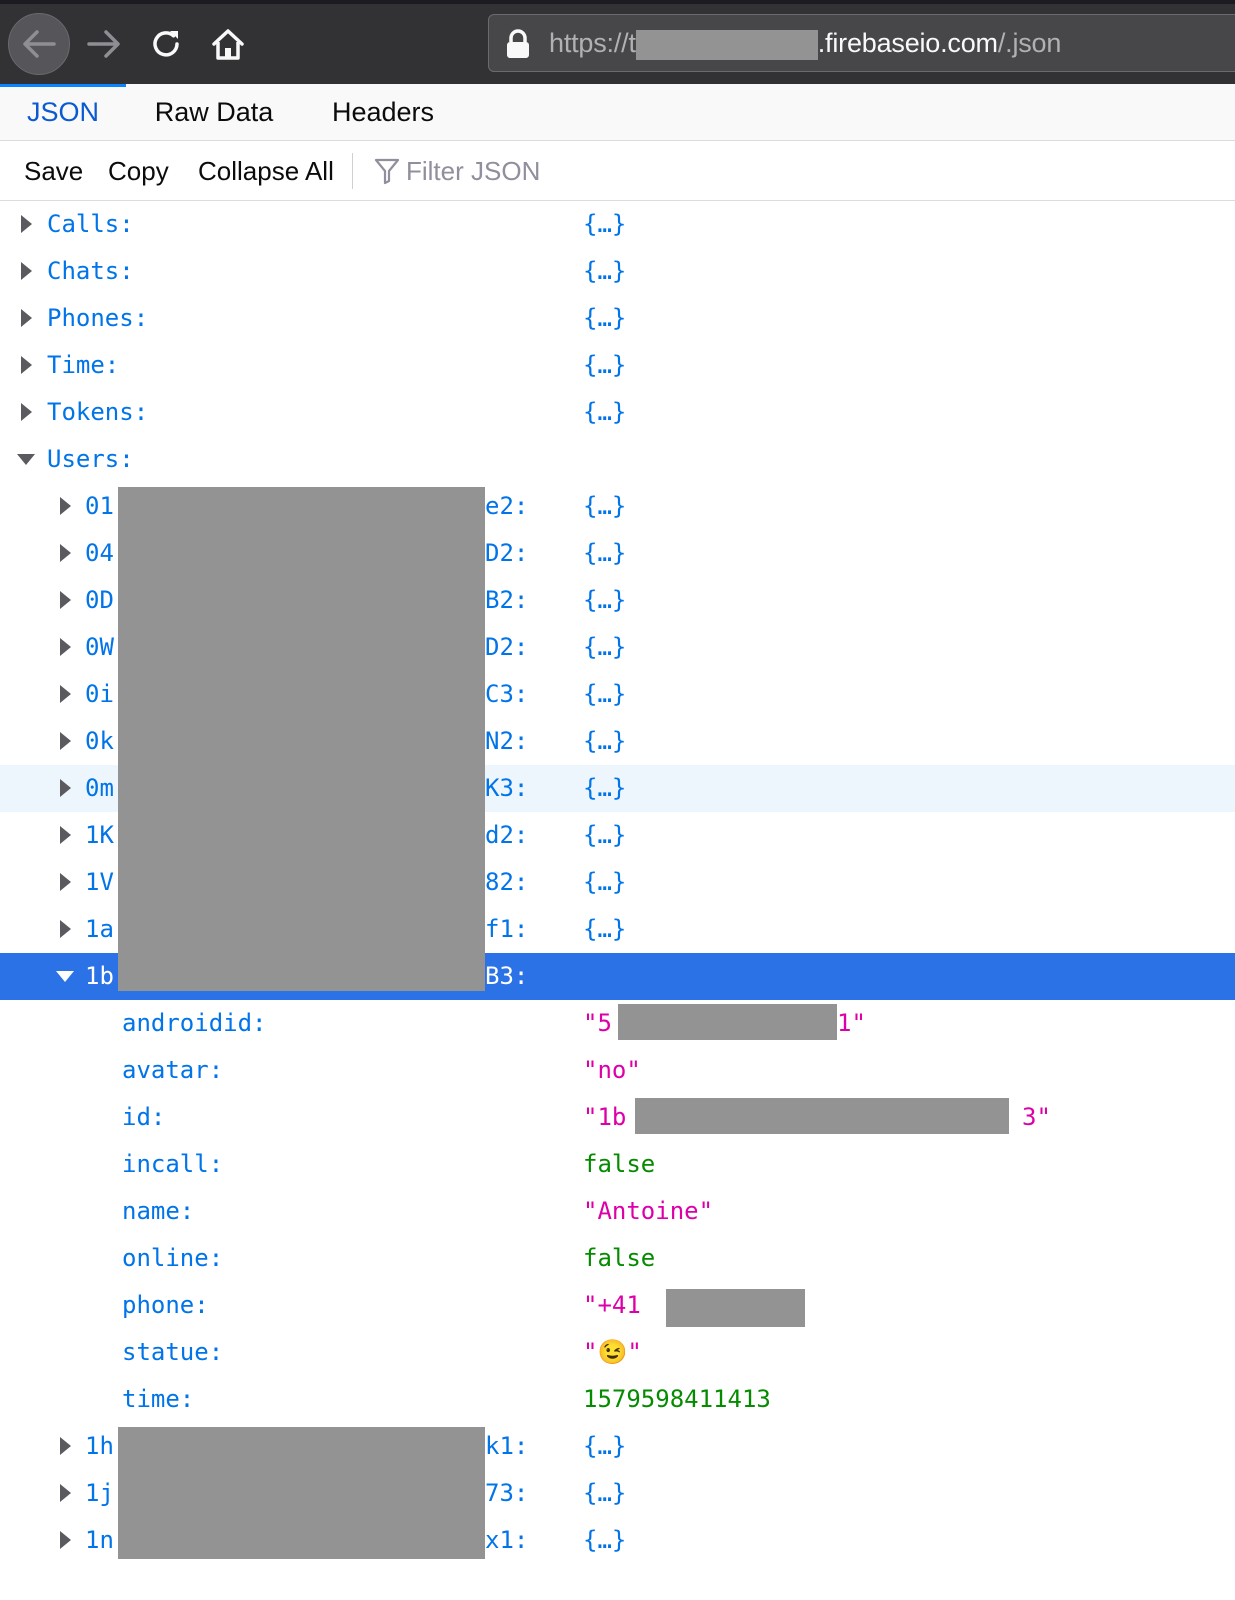 The width and height of the screenshot is (1235, 1600). What do you see at coordinates (158, 1211) in the screenshot?
I see `json-key: name:` at bounding box center [158, 1211].